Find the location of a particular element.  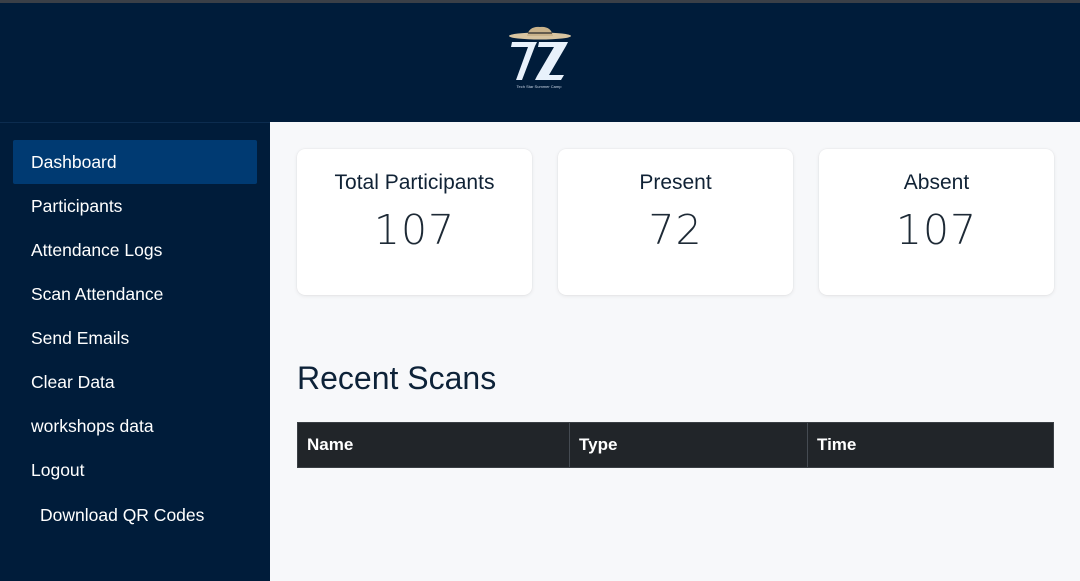

logo-subtext: Tech Star Summer Camp is located at coordinates (539, 86).